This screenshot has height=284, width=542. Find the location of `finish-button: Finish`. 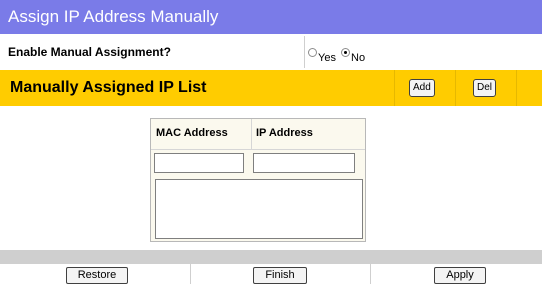

finish-button: Finish is located at coordinates (280, 275).